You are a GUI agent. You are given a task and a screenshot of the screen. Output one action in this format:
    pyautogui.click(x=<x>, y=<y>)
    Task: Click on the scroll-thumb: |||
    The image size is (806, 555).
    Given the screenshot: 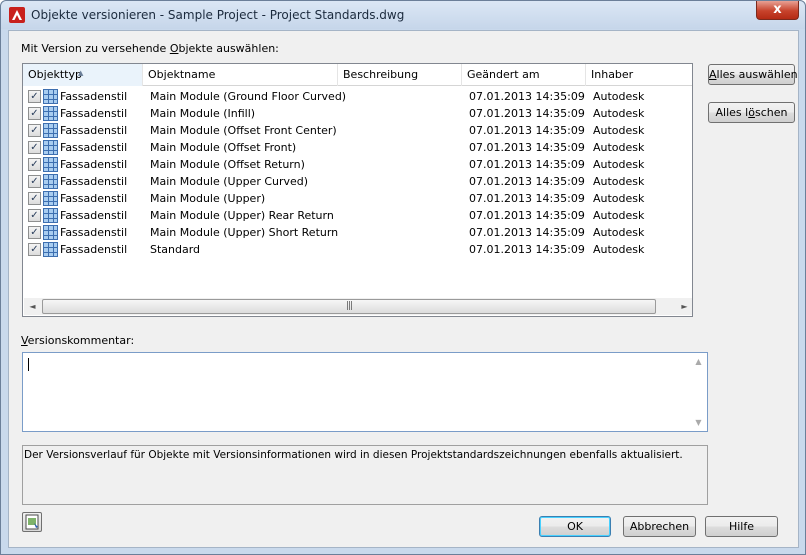 What is the action you would take?
    pyautogui.click(x=349, y=306)
    